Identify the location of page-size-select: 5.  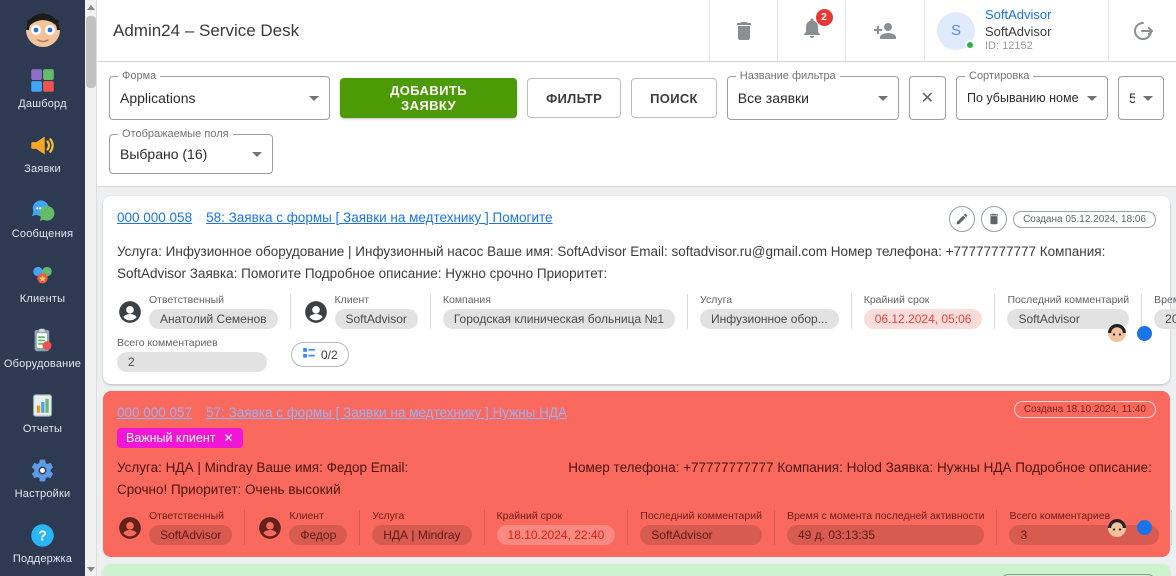
(1141, 98).